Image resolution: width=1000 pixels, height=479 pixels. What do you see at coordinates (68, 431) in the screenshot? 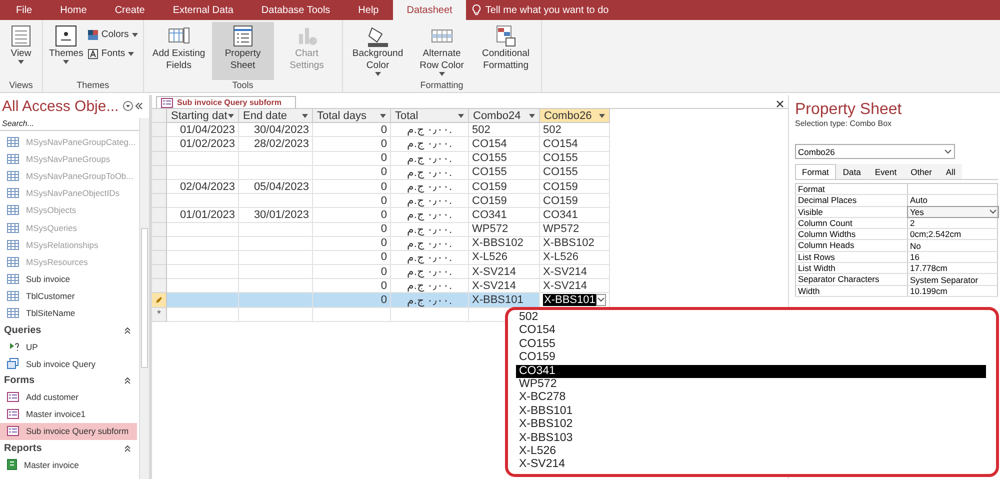
I see `nav-item: Sub invoice Query subform` at bounding box center [68, 431].